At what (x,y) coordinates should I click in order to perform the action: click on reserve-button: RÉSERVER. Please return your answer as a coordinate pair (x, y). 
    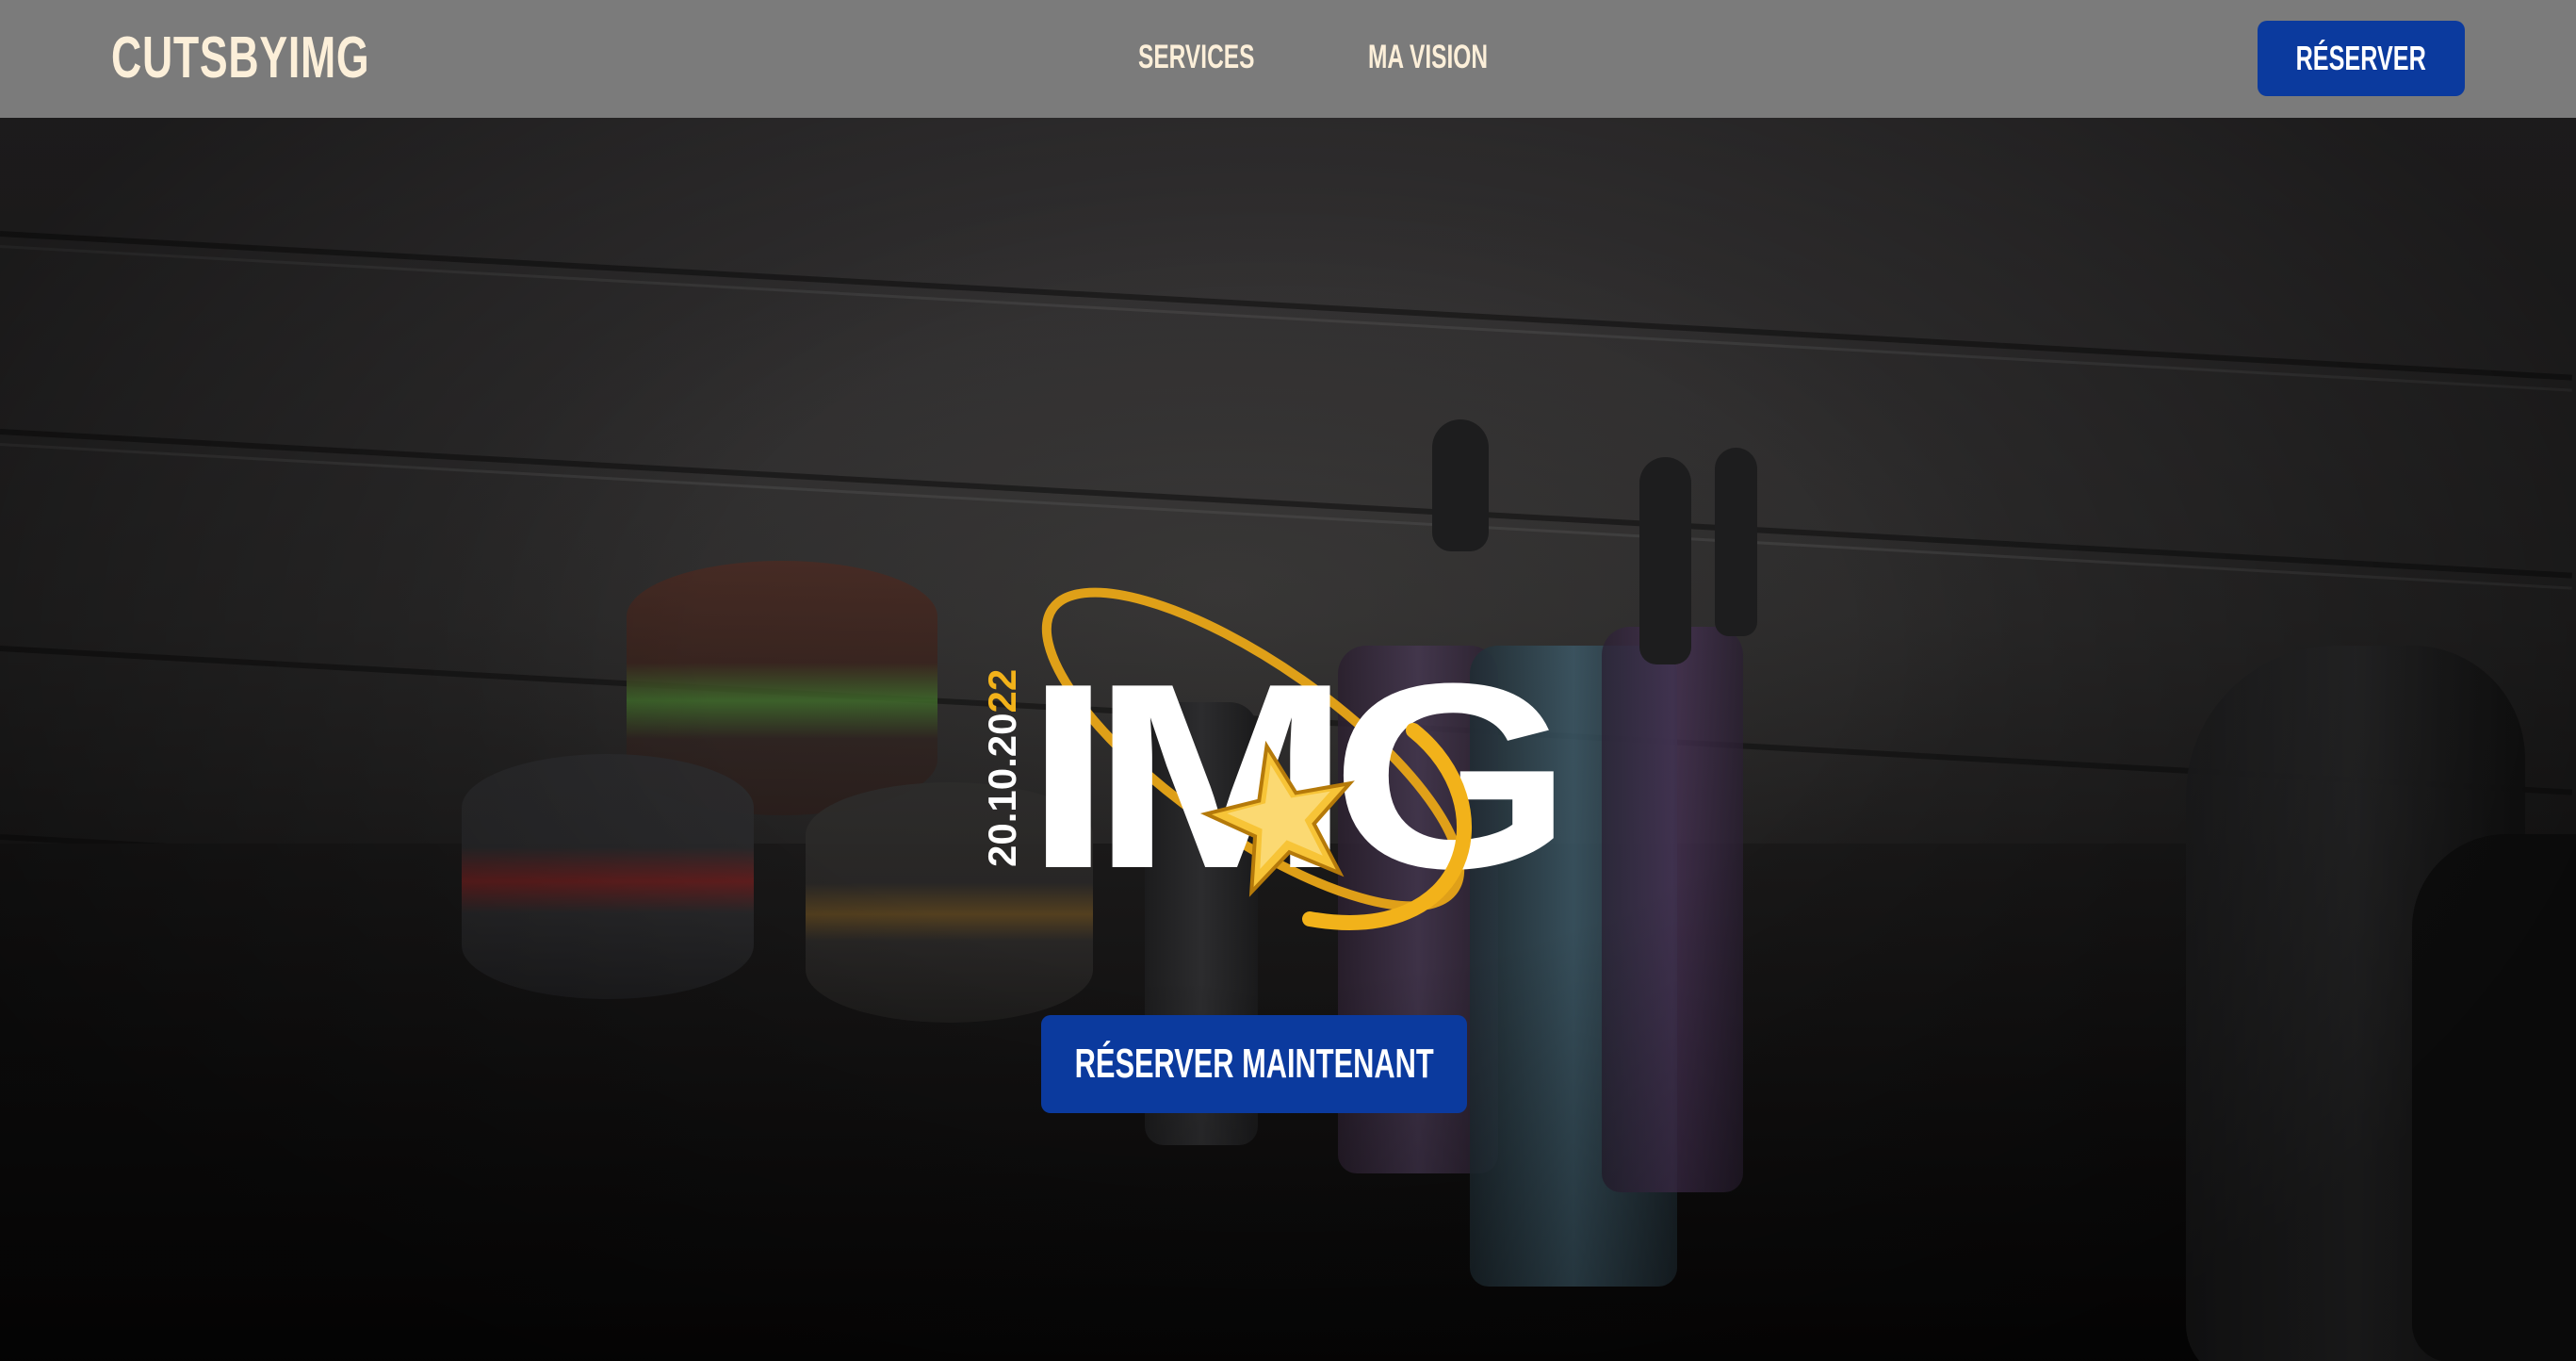
    Looking at the image, I should click on (2361, 58).